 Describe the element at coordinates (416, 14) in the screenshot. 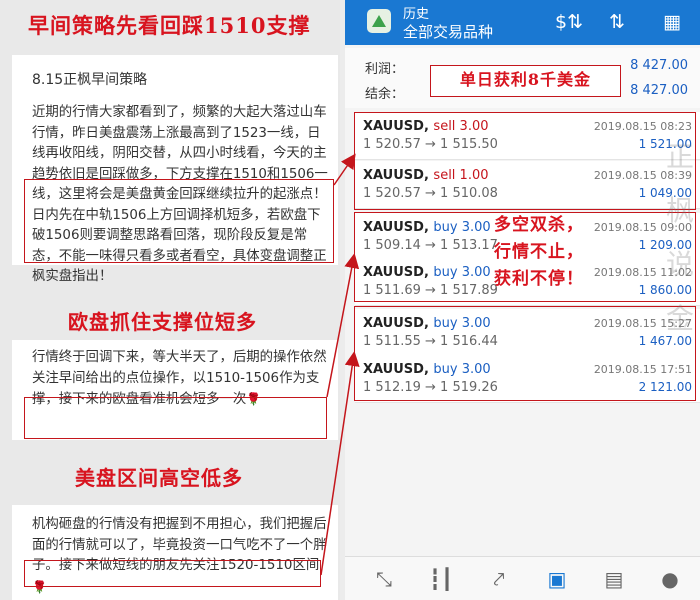

I see `screen-title: 历史` at that location.